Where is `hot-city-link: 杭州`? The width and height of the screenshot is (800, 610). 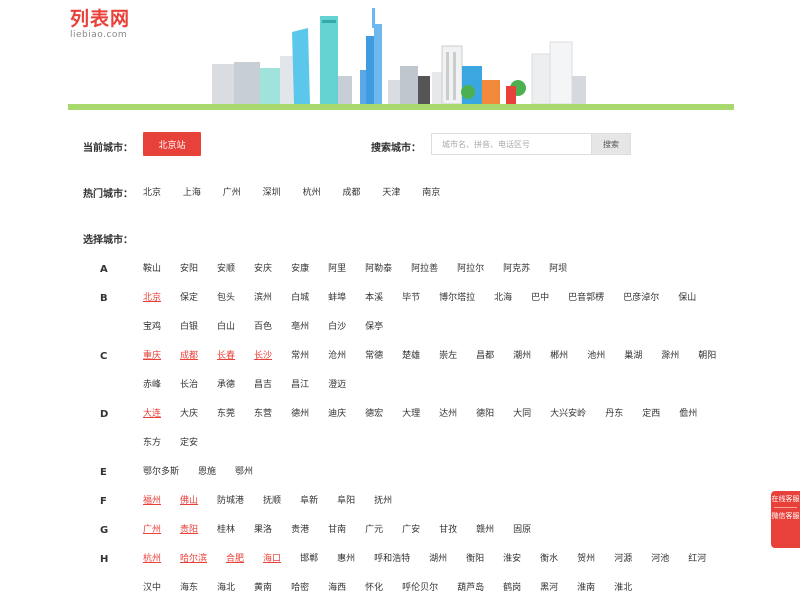
hot-city-link: 杭州 is located at coordinates (312, 191).